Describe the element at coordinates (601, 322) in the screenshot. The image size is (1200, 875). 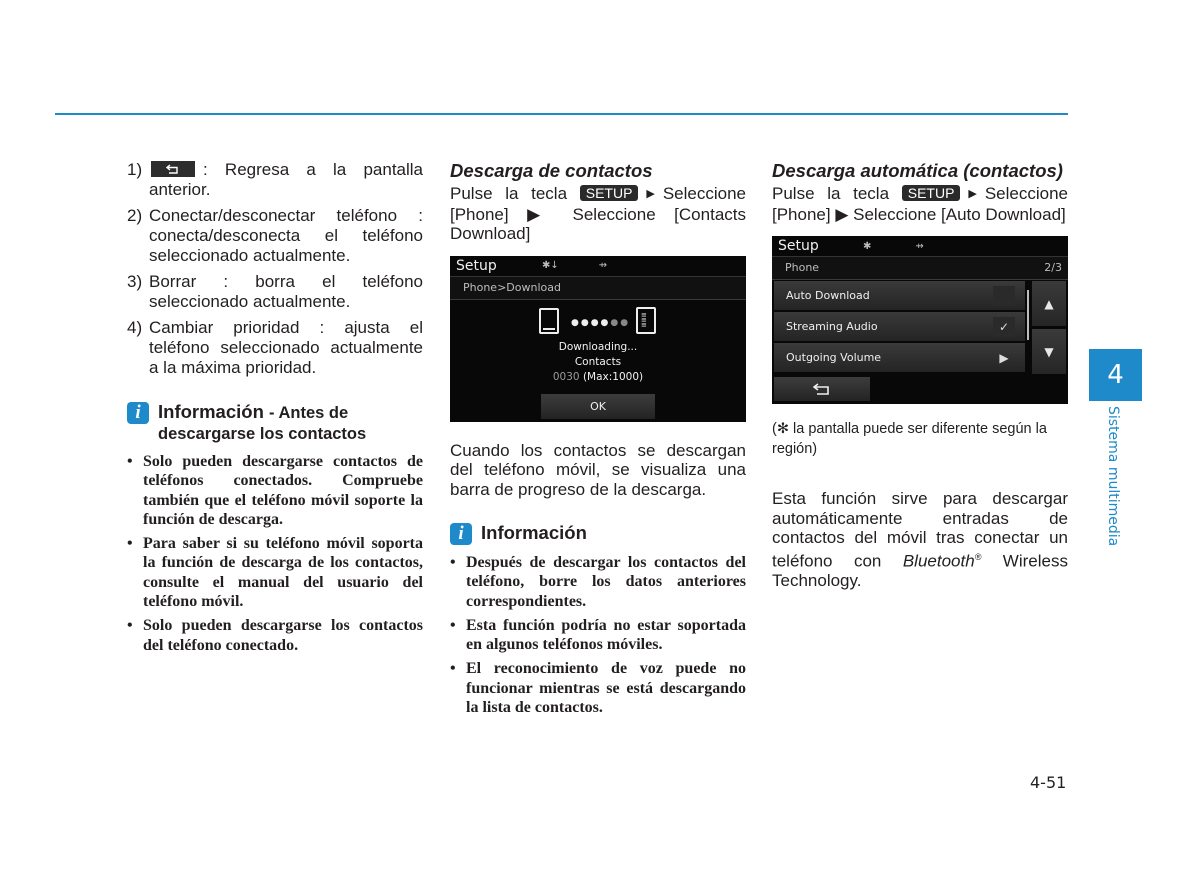
I see `progress-dots: ●●●●●●` at that location.